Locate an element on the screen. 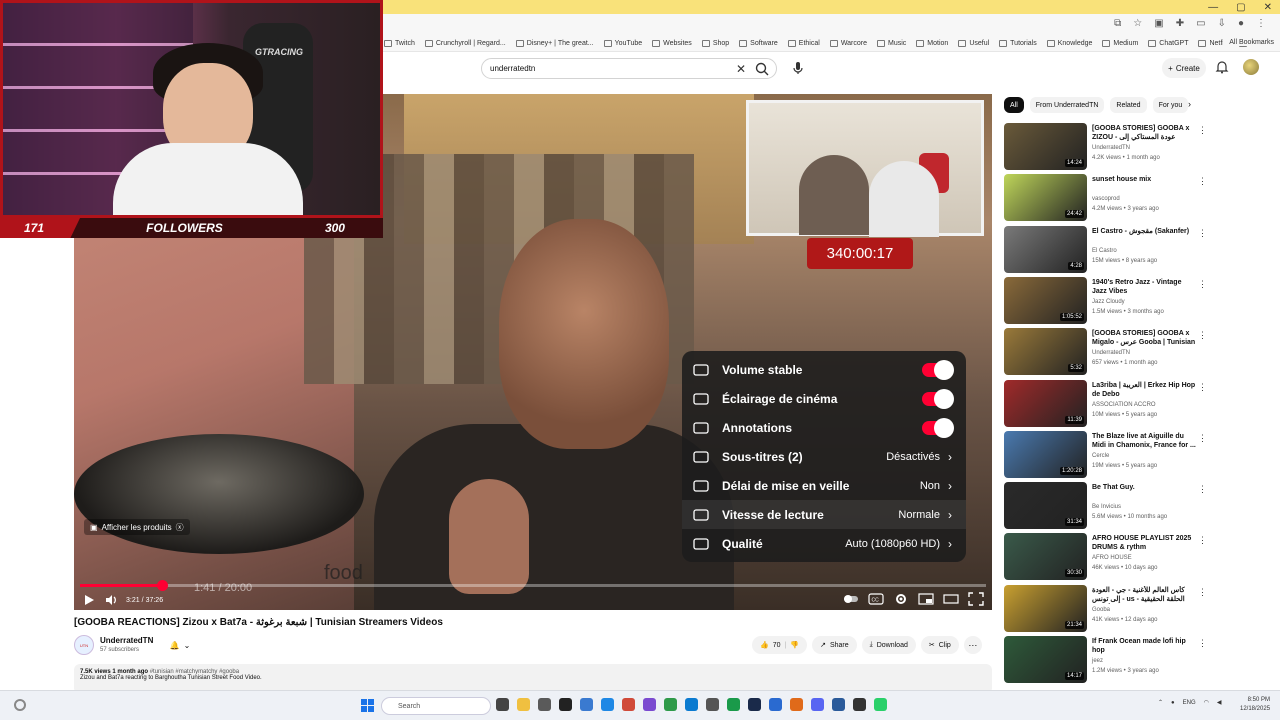 The width and height of the screenshot is (1280, 720). recommendation-title: 1940's Retro Jazz - Vintage Jazz Vibes is located at coordinates (1144, 287).